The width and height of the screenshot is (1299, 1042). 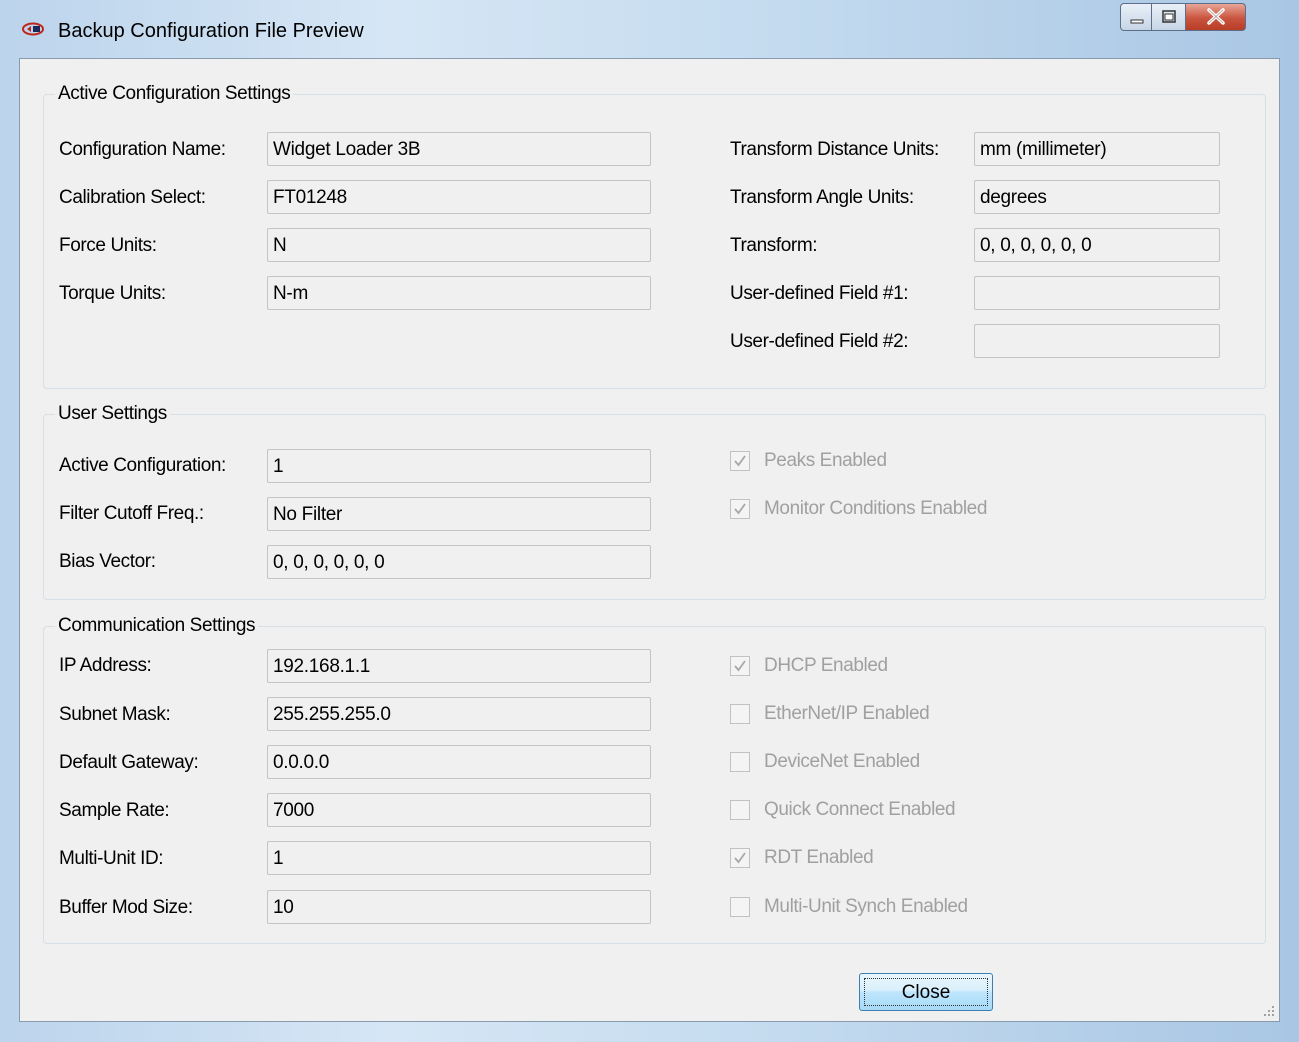 I want to click on transform-angle-units-field: degrees, so click(x=1097, y=197).